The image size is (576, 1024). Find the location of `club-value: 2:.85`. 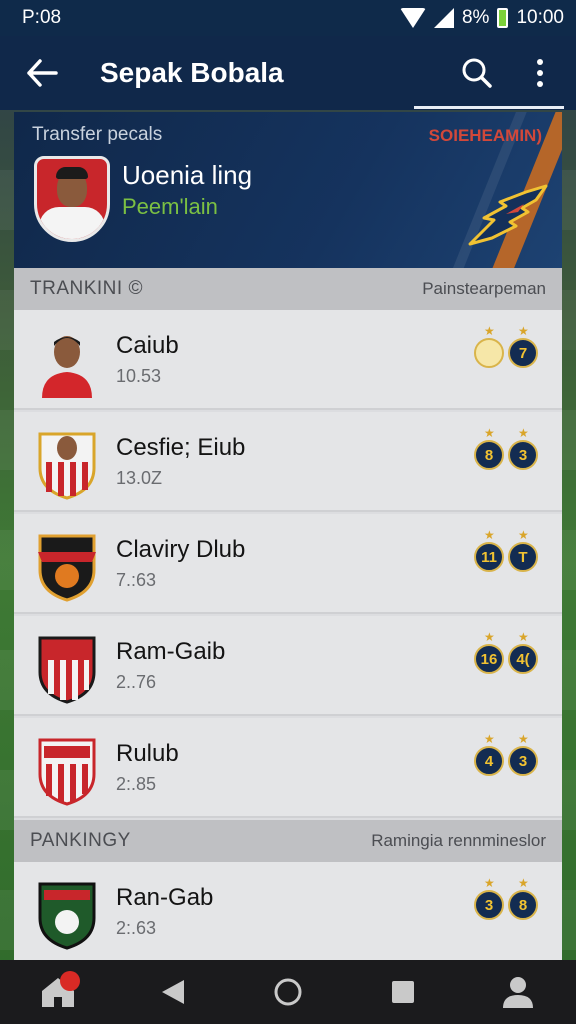

club-value: 2:.85 is located at coordinates (136, 784).